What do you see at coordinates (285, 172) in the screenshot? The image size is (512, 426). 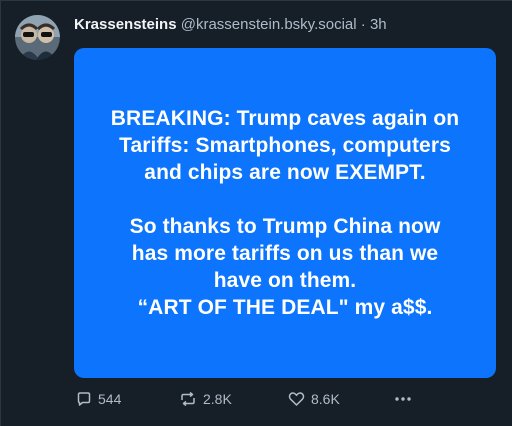 I see `image-text-line: and chips are now EXEMPT.` at bounding box center [285, 172].